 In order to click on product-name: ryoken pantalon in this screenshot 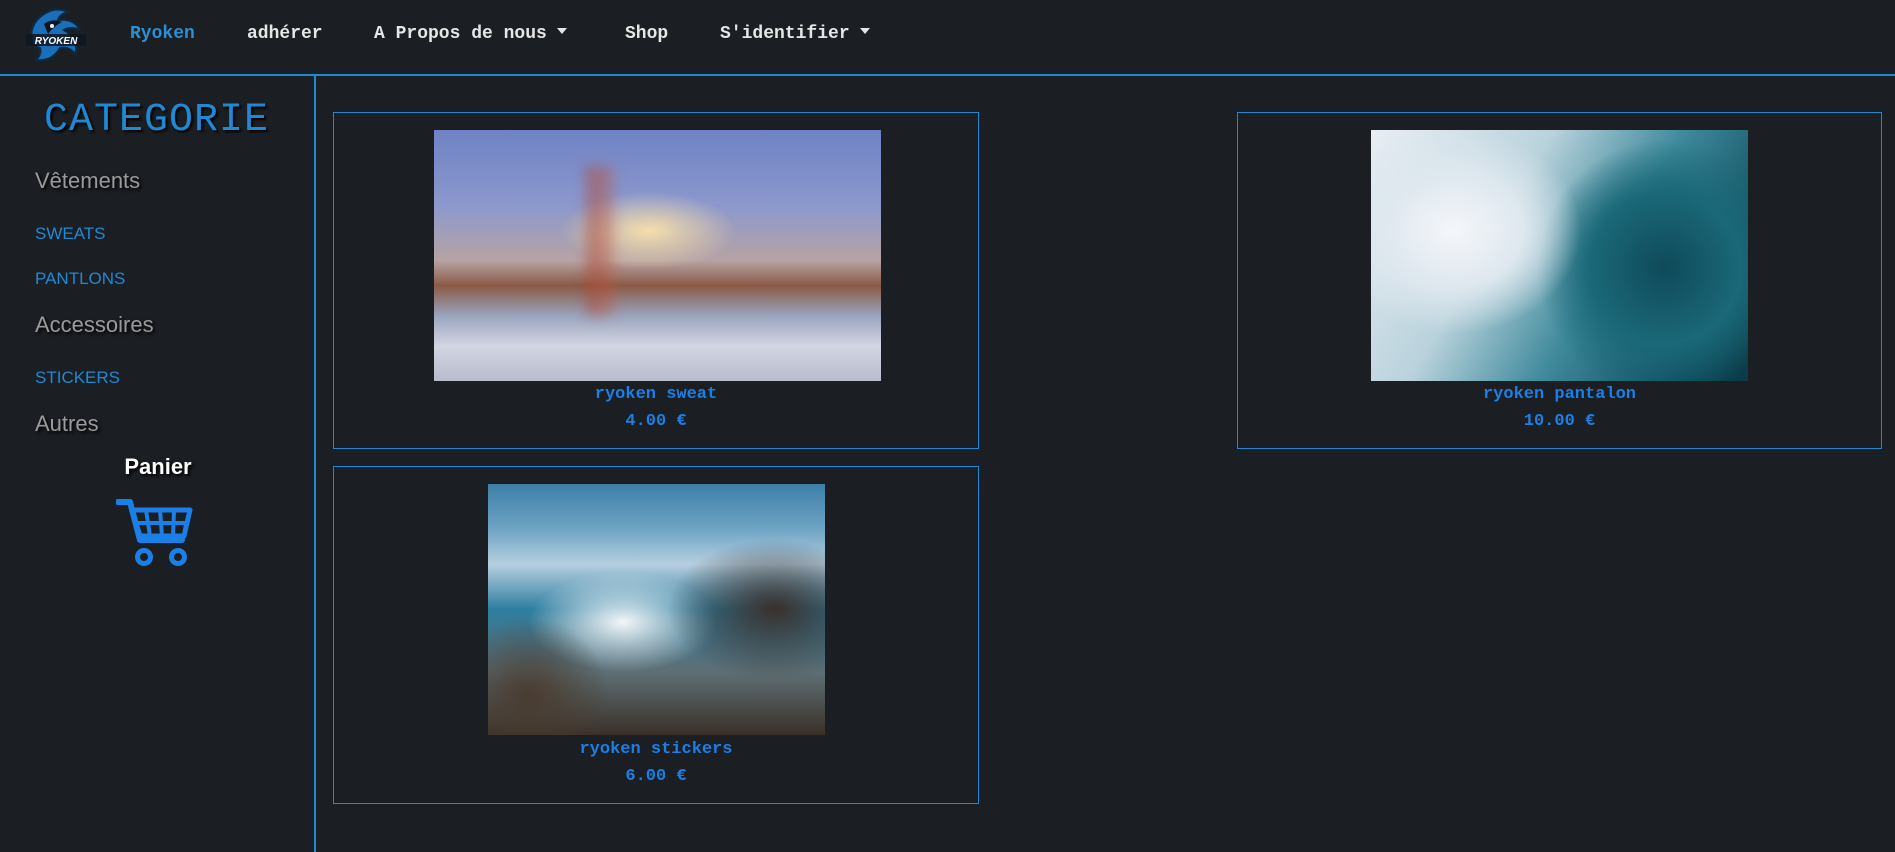, I will do `click(1559, 394)`.